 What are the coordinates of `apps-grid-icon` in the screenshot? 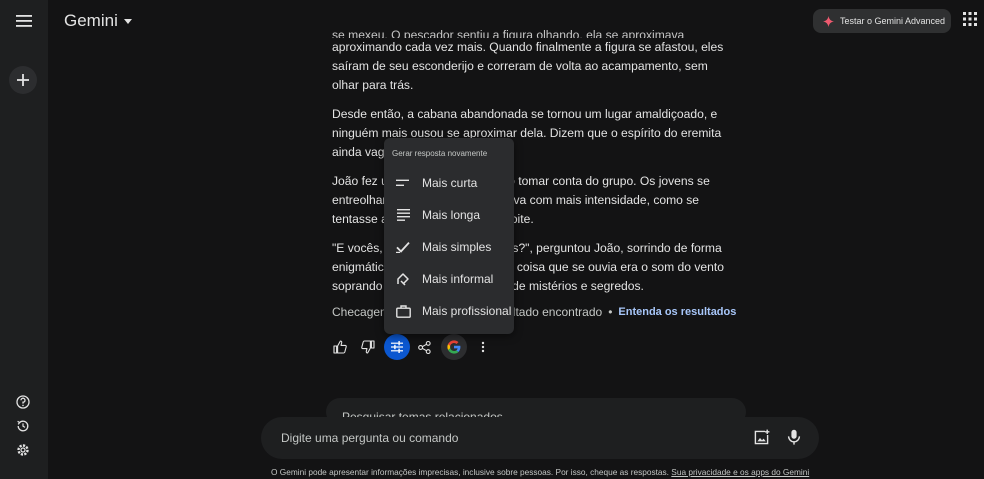 It's located at (970, 19).